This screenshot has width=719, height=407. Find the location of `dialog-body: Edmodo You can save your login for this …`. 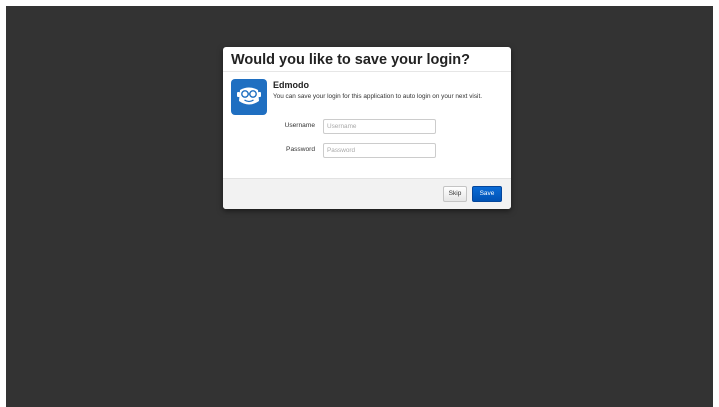

dialog-body: Edmodo You can save your login for this … is located at coordinates (367, 124).